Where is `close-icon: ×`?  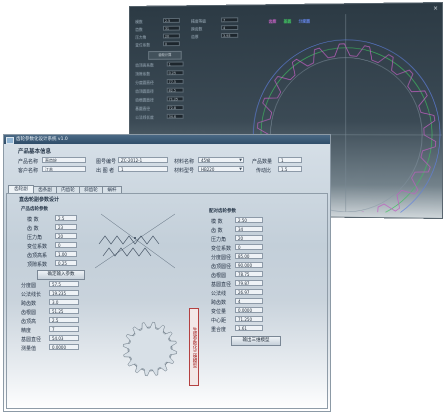
close-icon: × is located at coordinates (435, 8).